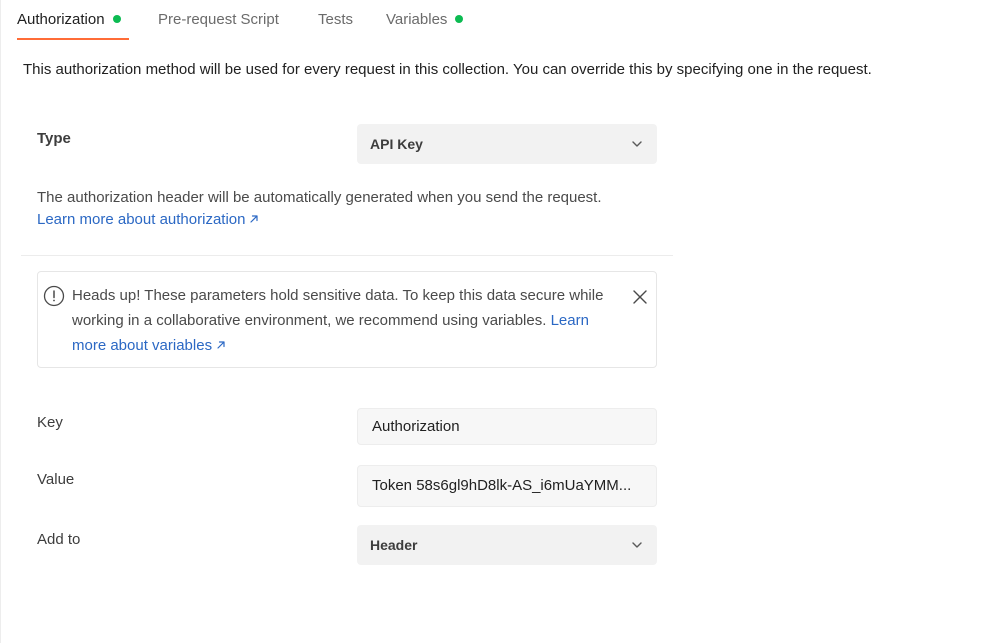 This screenshot has width=994, height=643. What do you see at coordinates (347, 255) in the screenshot?
I see `section-divider` at bounding box center [347, 255].